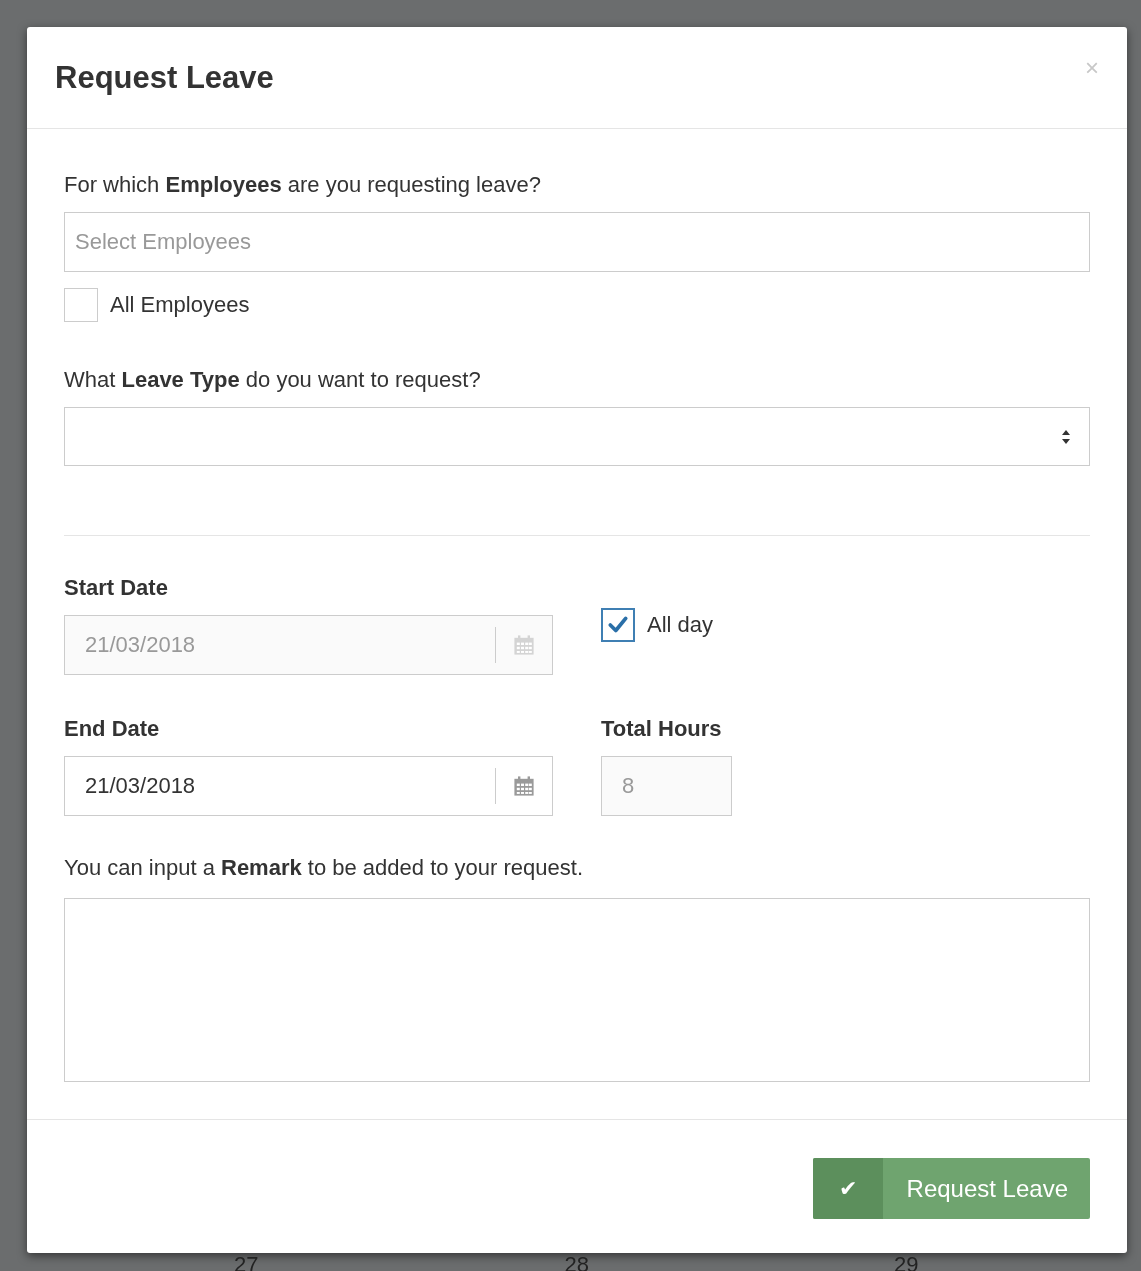 This screenshot has width=1141, height=1271. What do you see at coordinates (324, 868) in the screenshot?
I see `field-label: You can input a Remark to be added to your request.` at bounding box center [324, 868].